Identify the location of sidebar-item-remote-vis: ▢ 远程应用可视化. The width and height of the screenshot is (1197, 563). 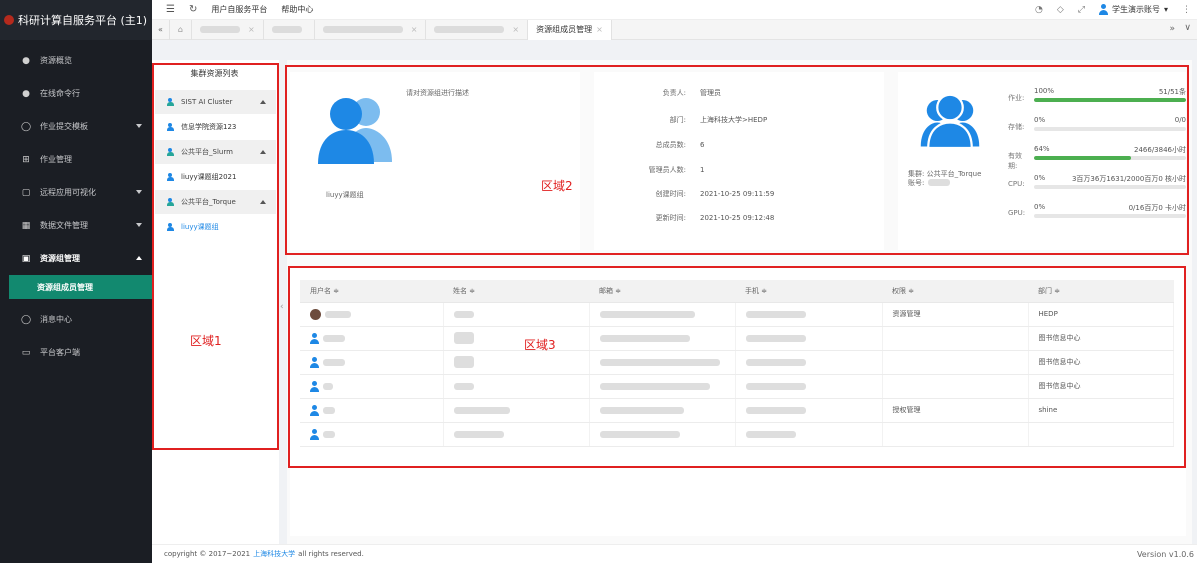
(76, 192).